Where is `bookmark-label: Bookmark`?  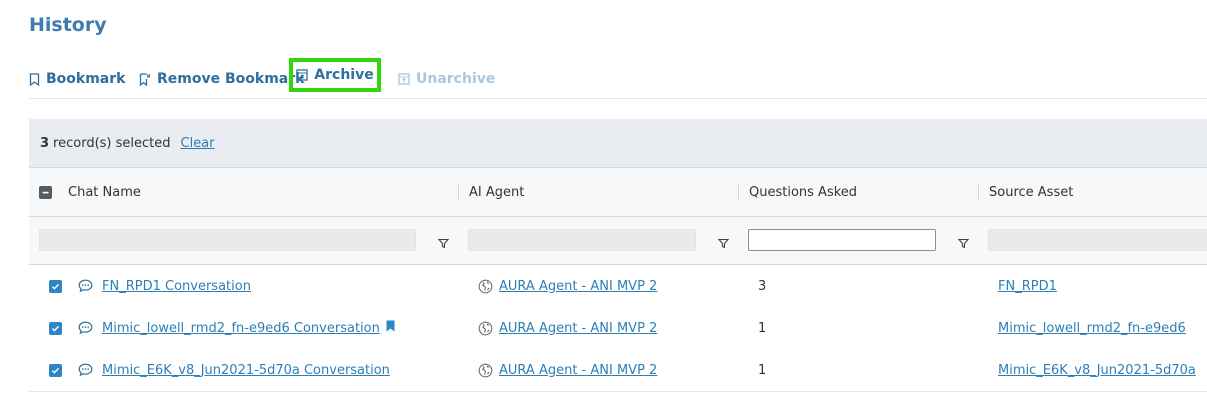 bookmark-label: Bookmark is located at coordinates (86, 79).